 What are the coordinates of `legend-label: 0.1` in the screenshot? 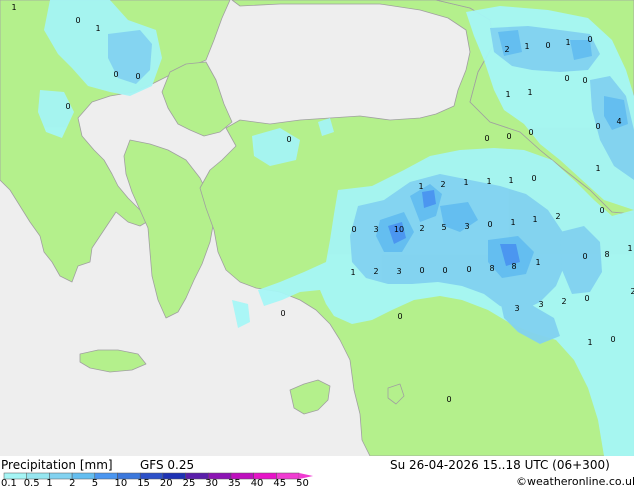 It's located at (9, 483).